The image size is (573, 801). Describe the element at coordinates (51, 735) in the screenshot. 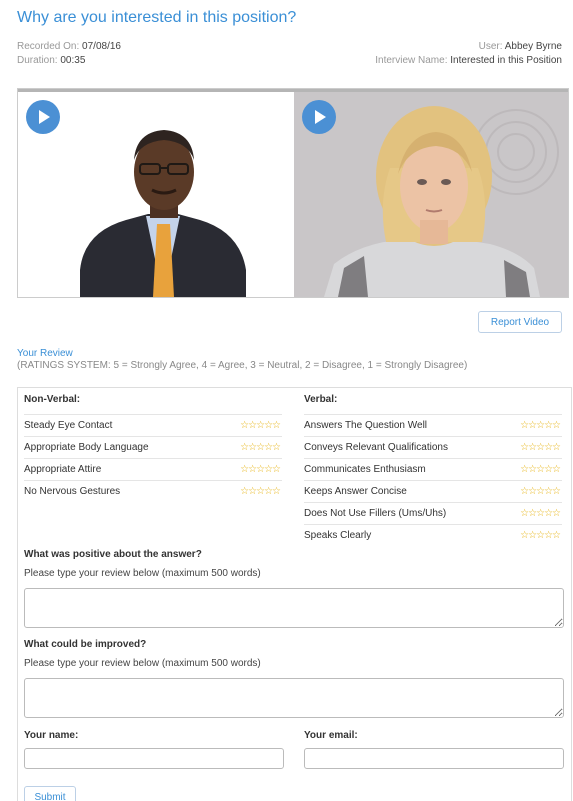

I see `name-label: Your name:` at that location.